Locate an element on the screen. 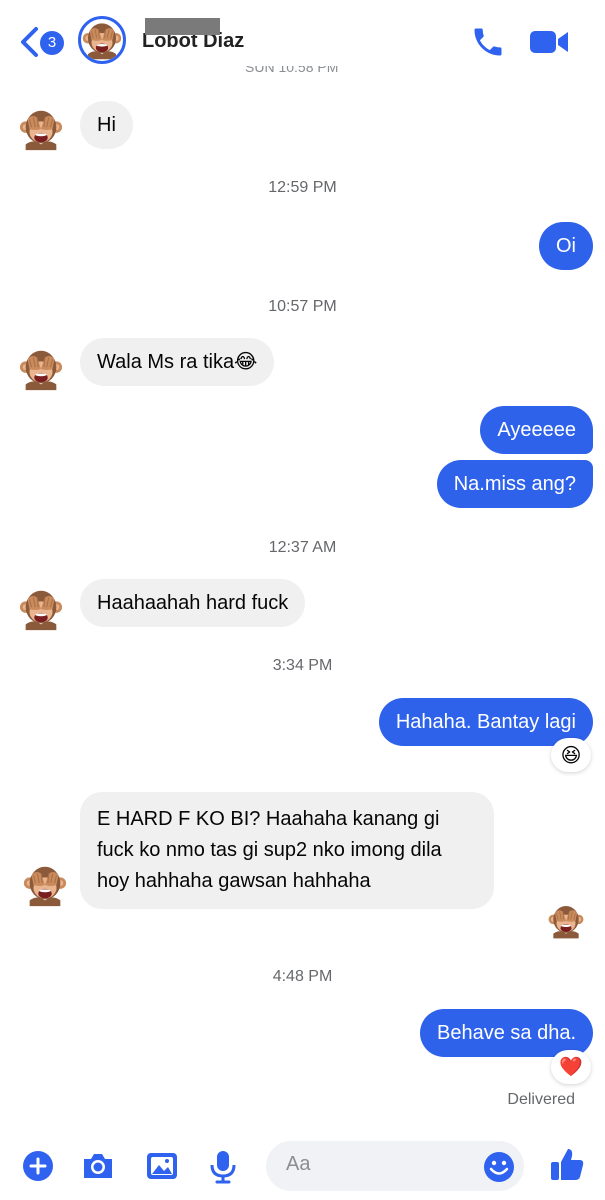  delivery-status: Delivered is located at coordinates (541, 1099).